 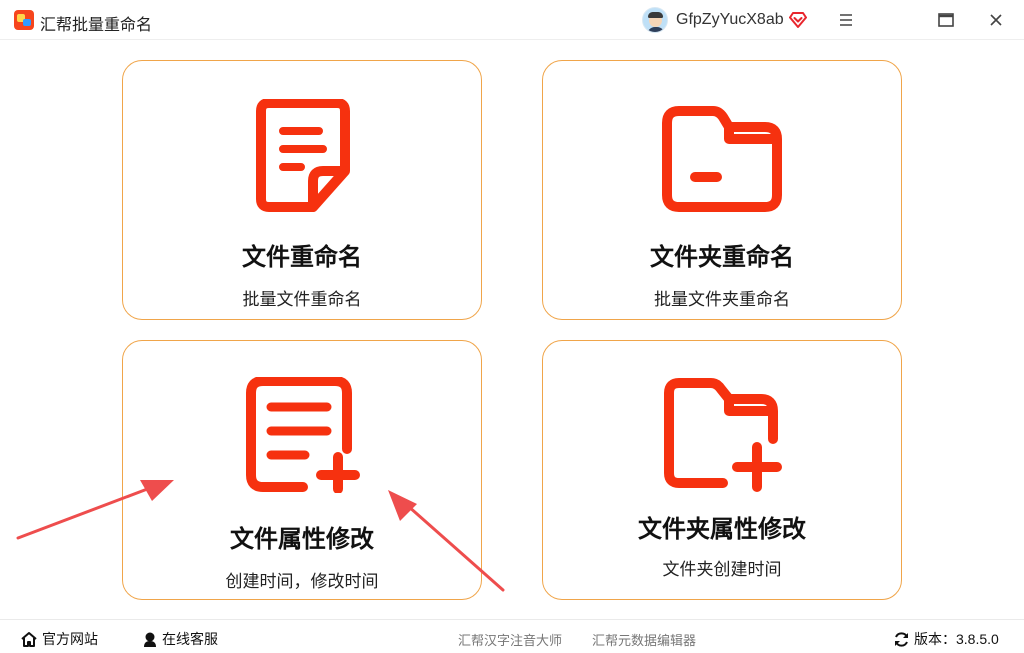 What do you see at coordinates (302, 257) in the screenshot?
I see `card-title: 文件重命名` at bounding box center [302, 257].